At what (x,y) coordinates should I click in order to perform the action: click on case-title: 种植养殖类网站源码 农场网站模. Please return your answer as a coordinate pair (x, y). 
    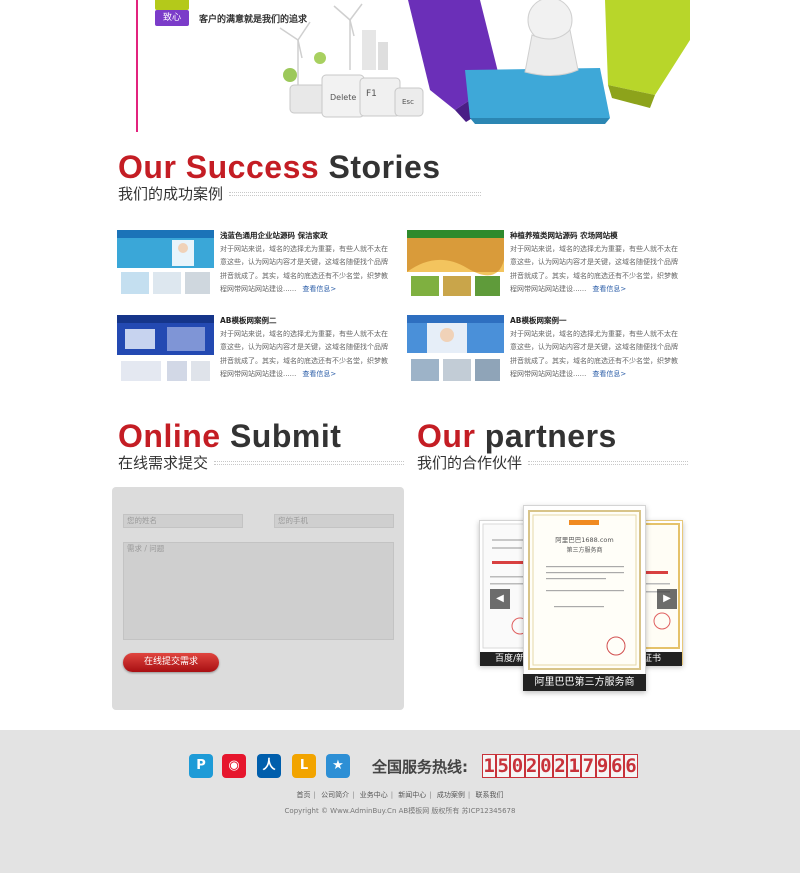
    Looking at the image, I should click on (595, 236).